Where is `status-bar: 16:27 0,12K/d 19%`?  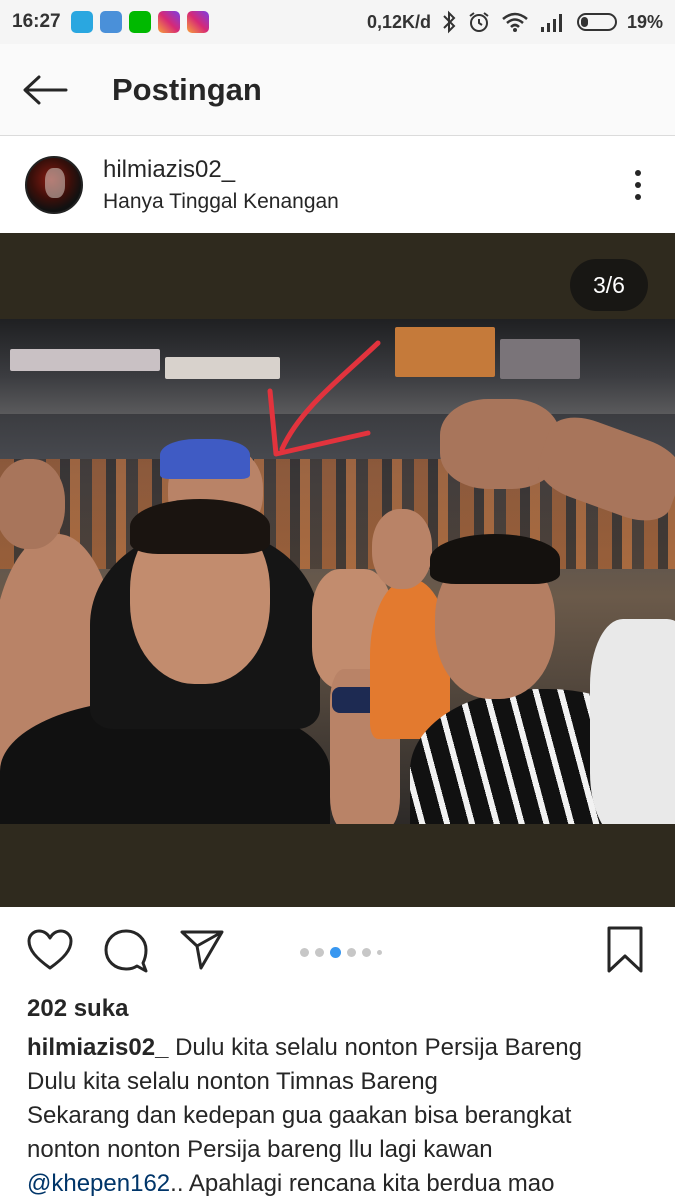
status-bar: 16:27 0,12K/d 19% is located at coordinates (337, 22).